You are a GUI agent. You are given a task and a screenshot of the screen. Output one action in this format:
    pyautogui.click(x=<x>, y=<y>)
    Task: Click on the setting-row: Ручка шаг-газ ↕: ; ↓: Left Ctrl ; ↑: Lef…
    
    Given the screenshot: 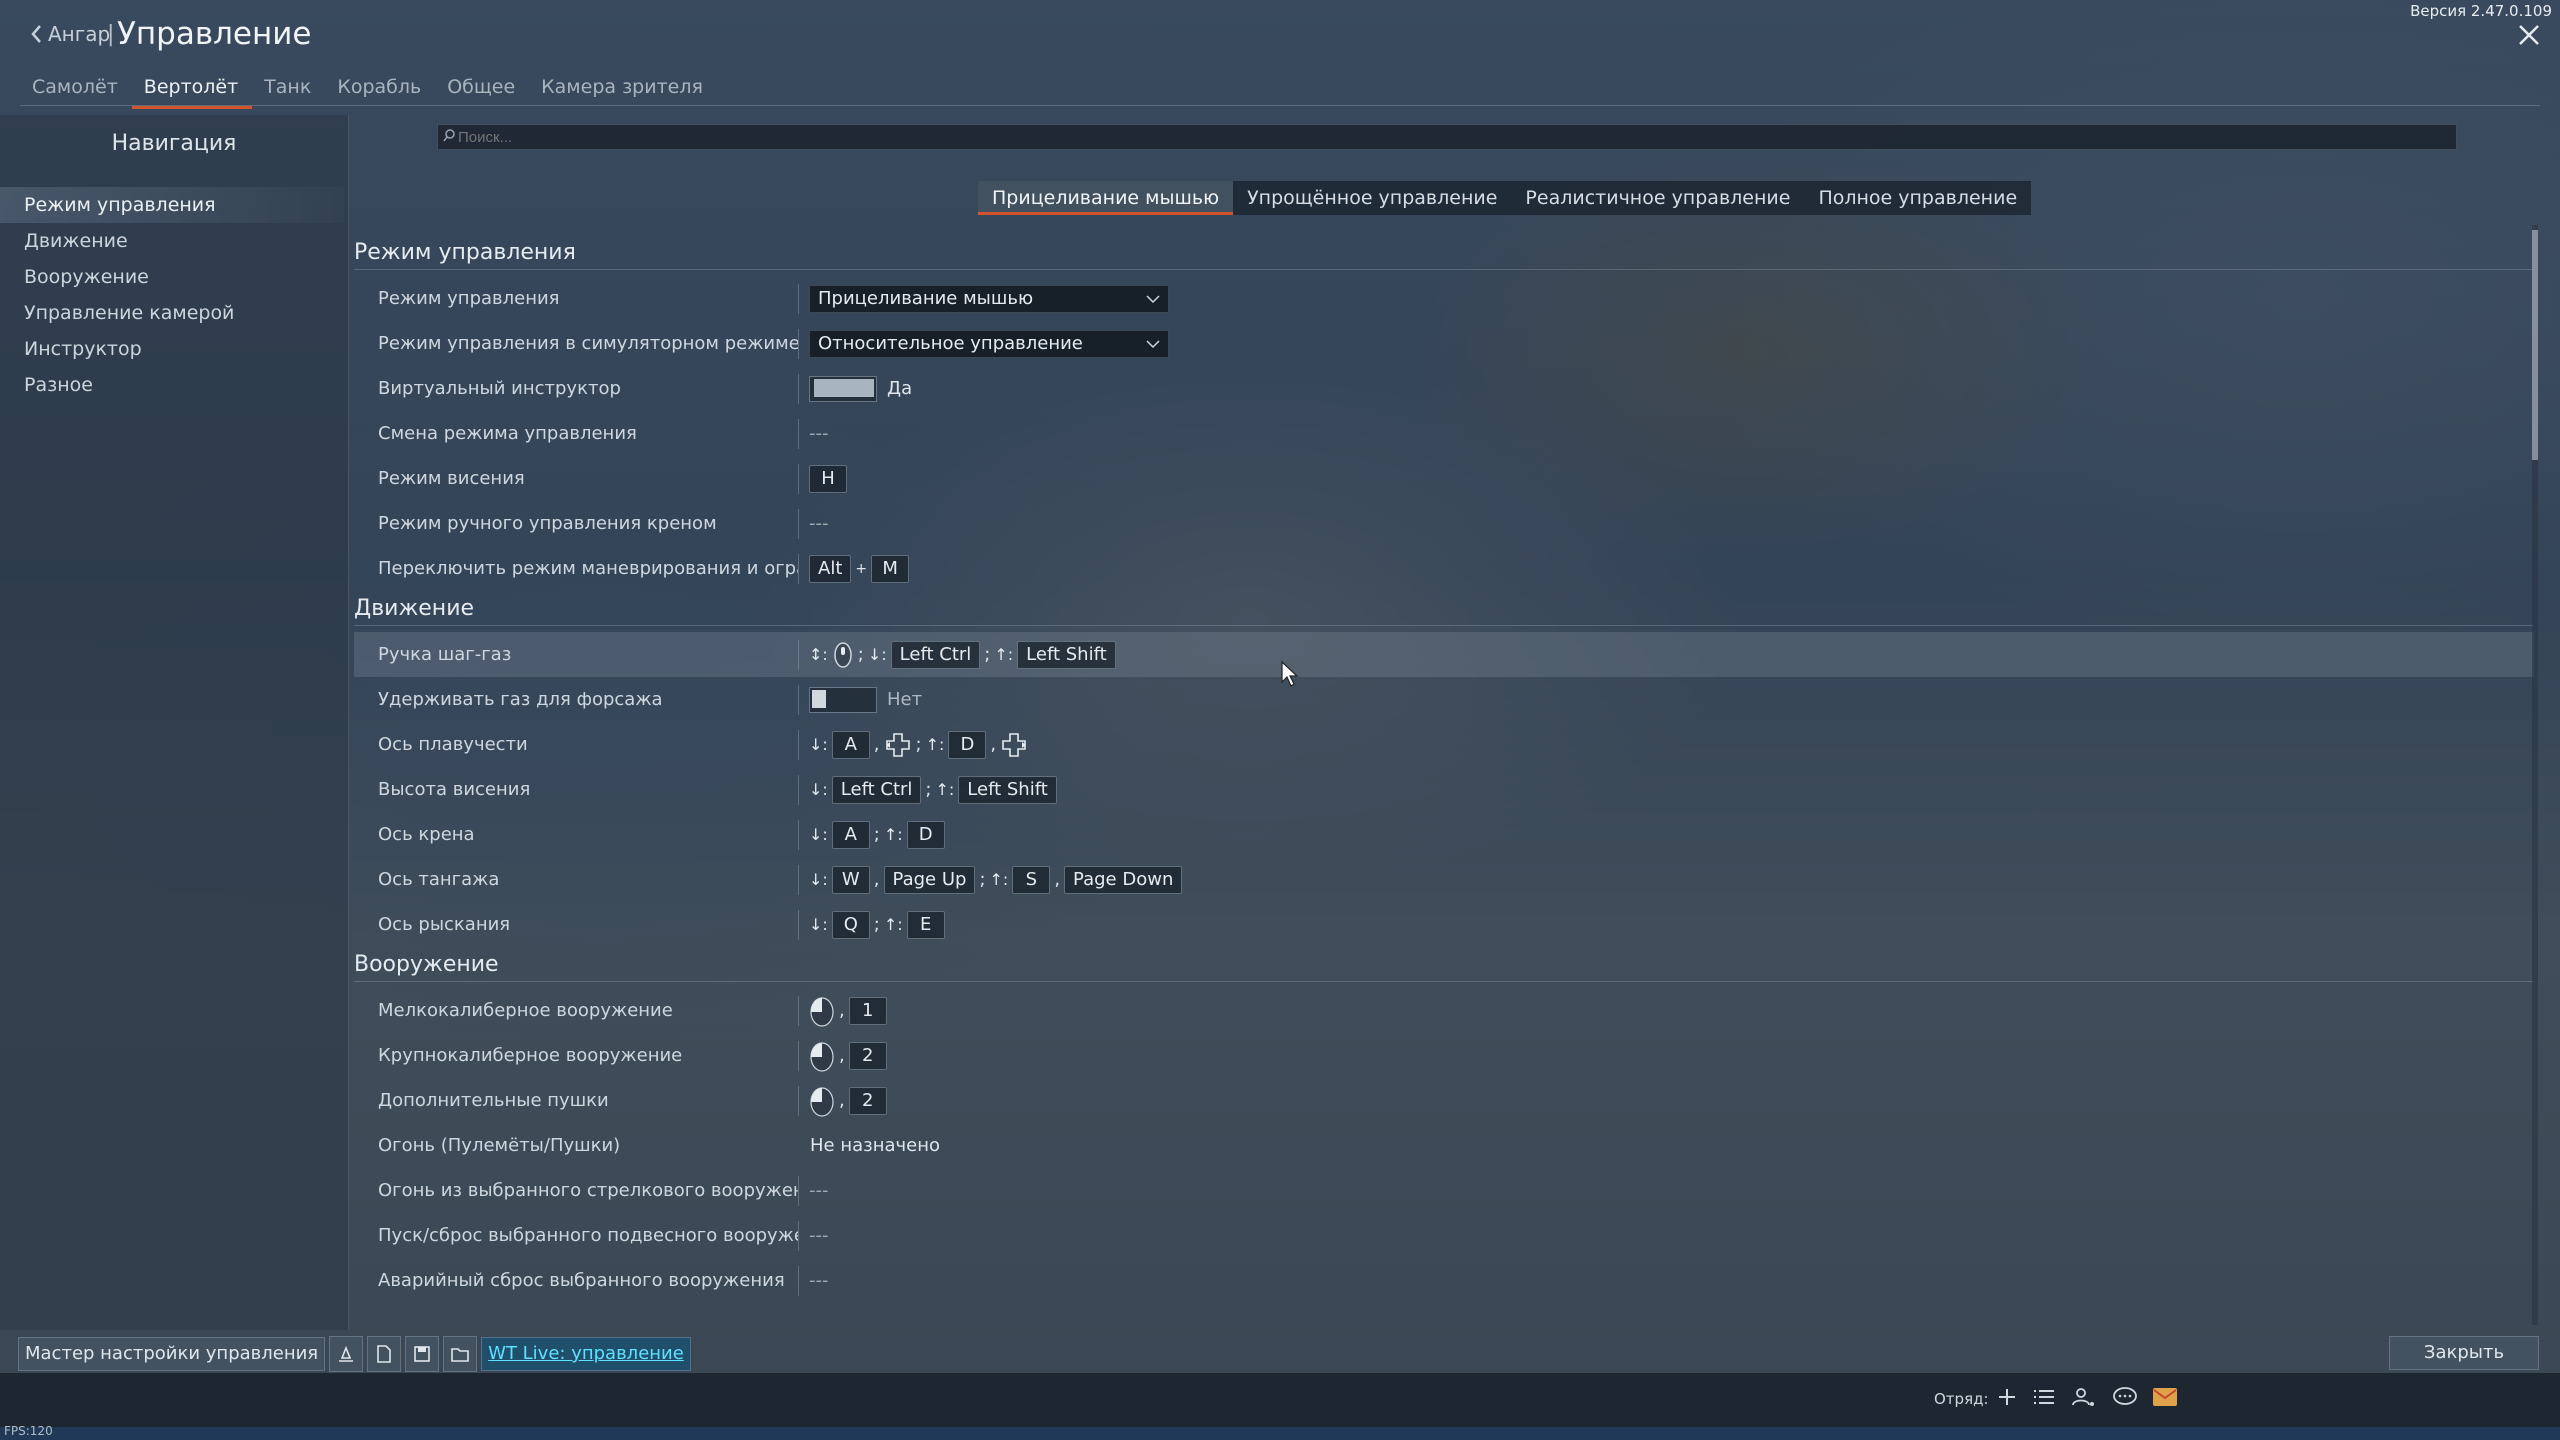 What is the action you would take?
    pyautogui.click(x=1444, y=654)
    